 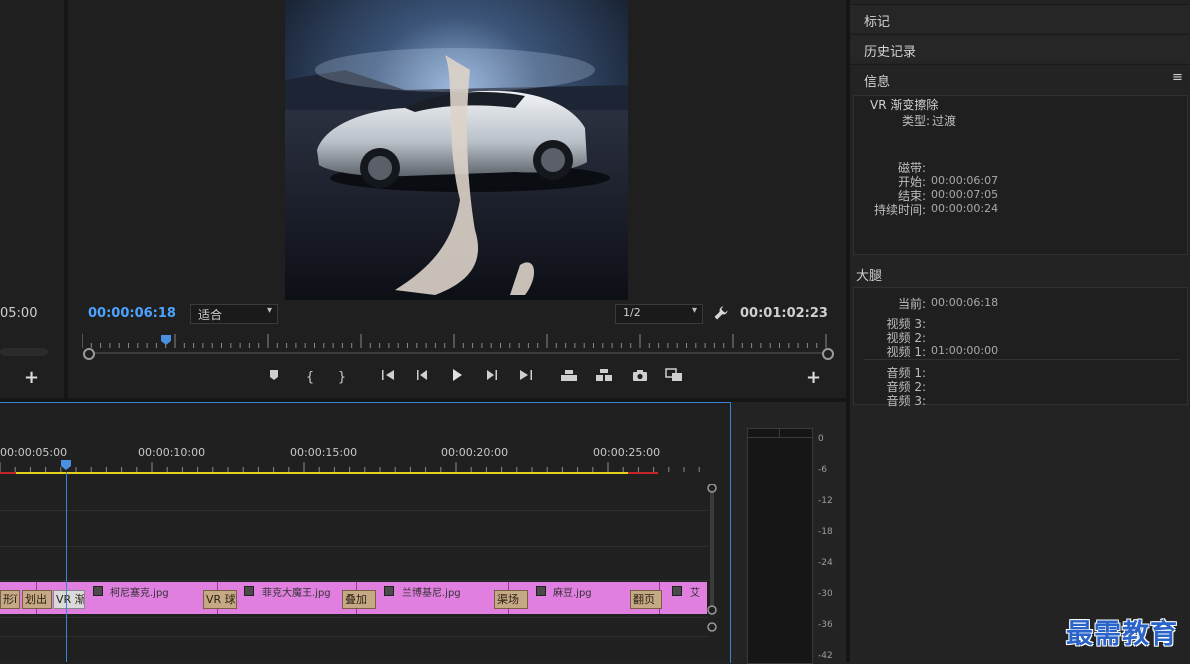 What do you see at coordinates (825, 532) in the screenshot?
I see `meter-scale-label: -18` at bounding box center [825, 532].